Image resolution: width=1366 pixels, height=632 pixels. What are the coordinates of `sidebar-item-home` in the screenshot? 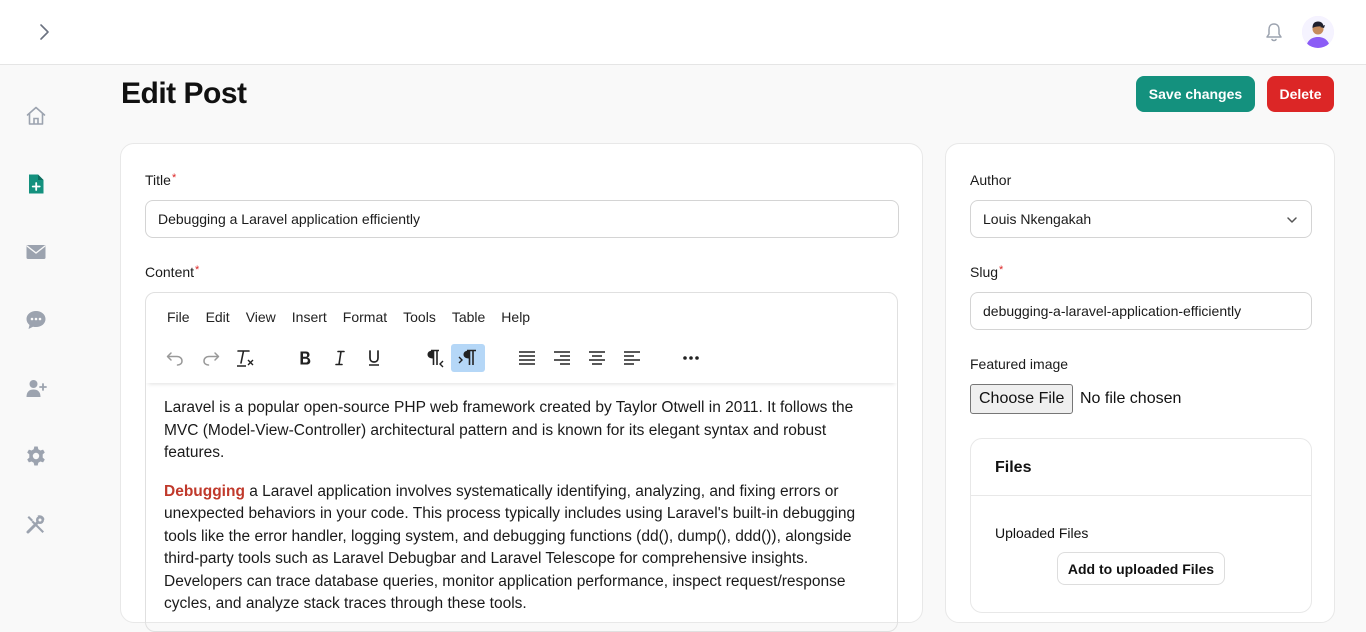 It's located at (36, 116).